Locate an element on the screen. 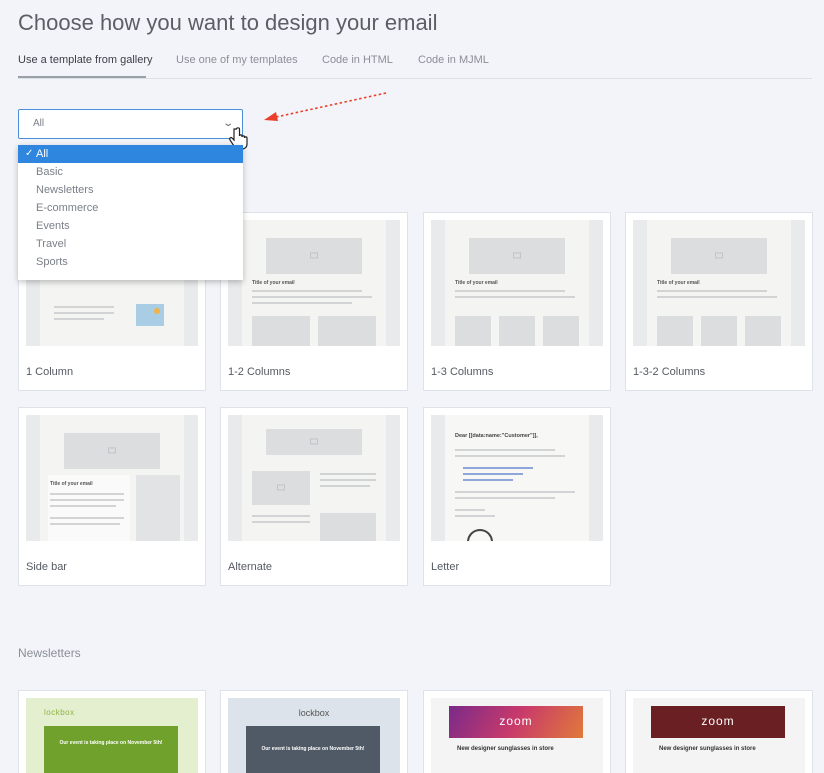 The image size is (824, 773). template-card-letter: Dear [[data:name:"Customer"]], Letter is located at coordinates (517, 496).